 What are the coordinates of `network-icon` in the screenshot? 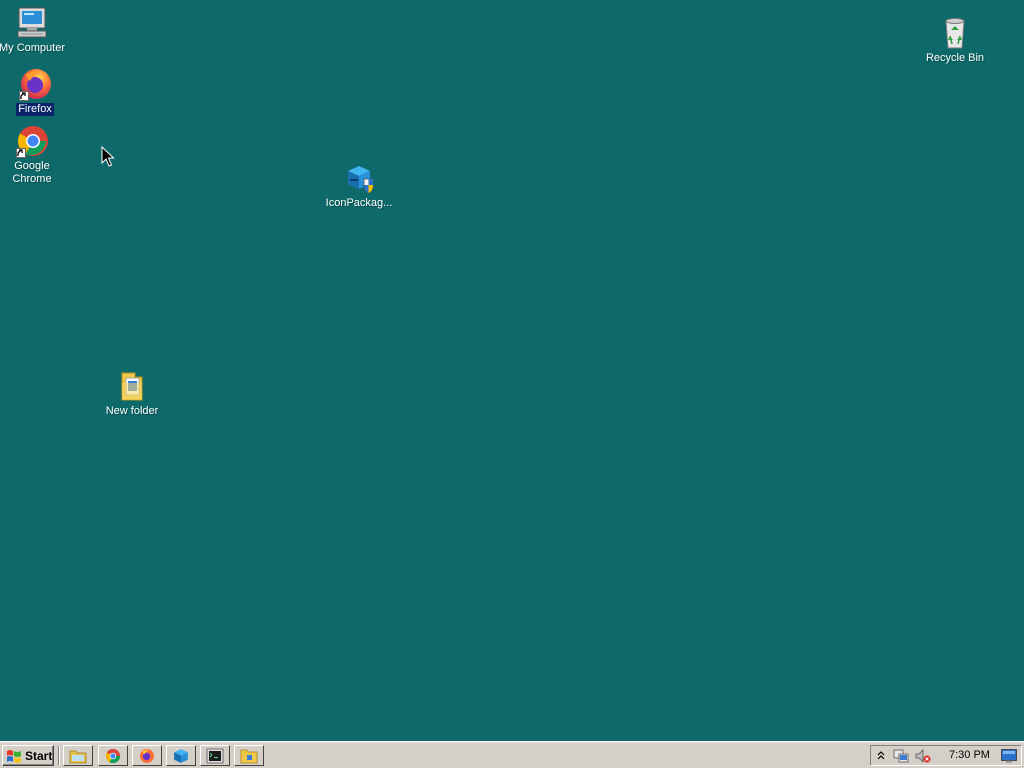 It's located at (901, 756).